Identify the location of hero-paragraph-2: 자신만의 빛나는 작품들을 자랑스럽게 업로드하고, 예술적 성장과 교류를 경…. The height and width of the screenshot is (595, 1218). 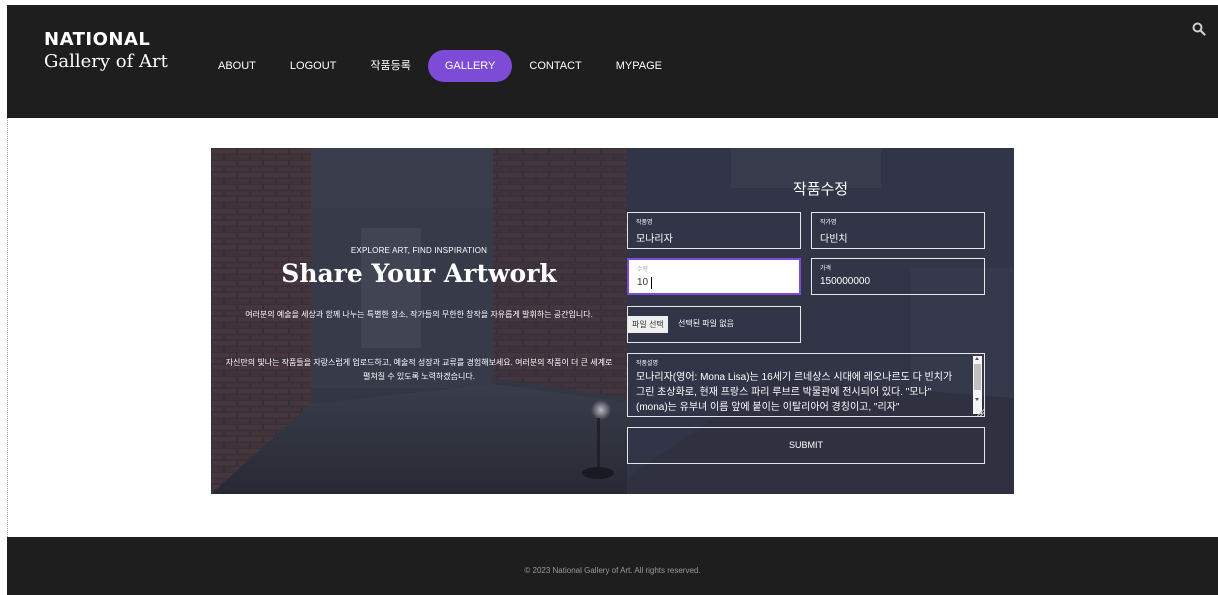
(419, 369).